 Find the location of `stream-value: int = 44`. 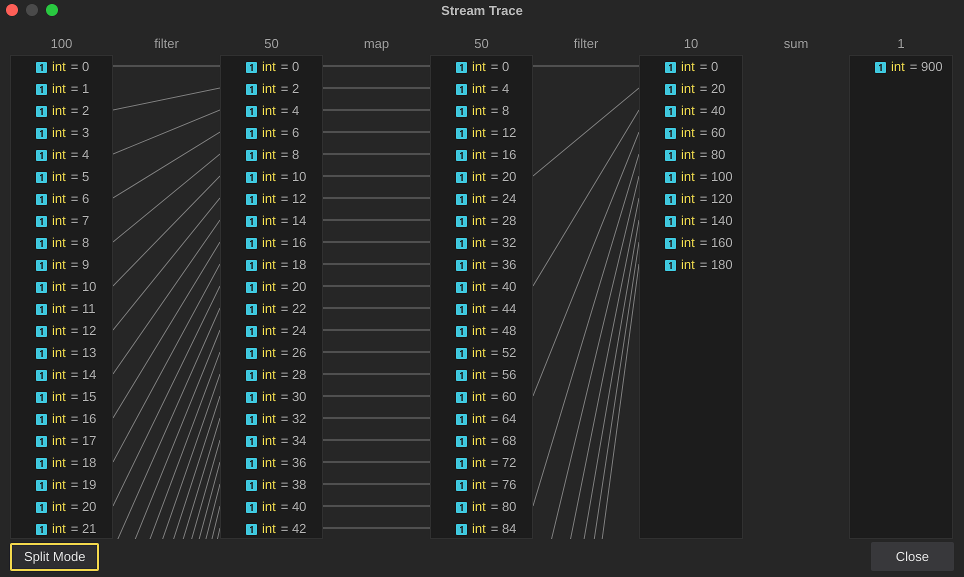

stream-value: int = 44 is located at coordinates (481, 309).